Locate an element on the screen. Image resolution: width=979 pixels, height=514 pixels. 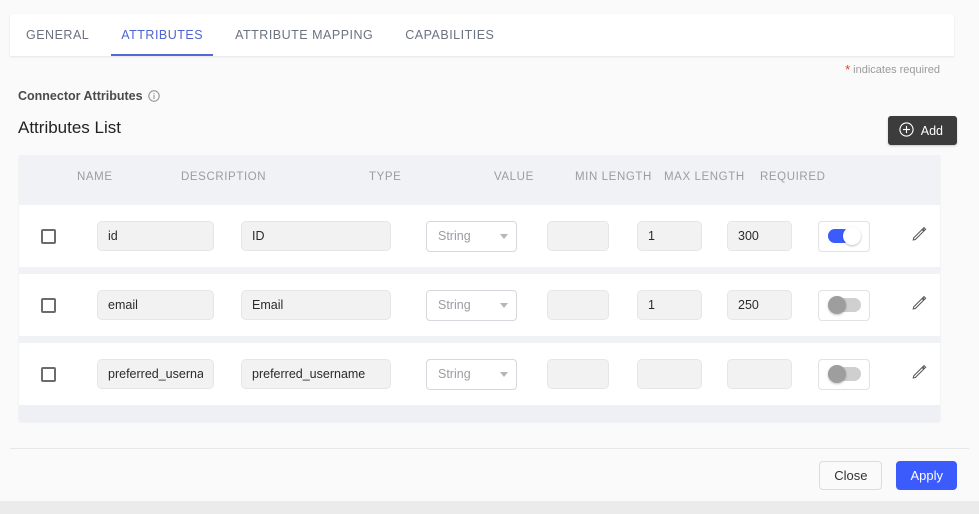
tab-attribute-mapping: ATTRIBUTE MAPPING is located at coordinates (304, 35).